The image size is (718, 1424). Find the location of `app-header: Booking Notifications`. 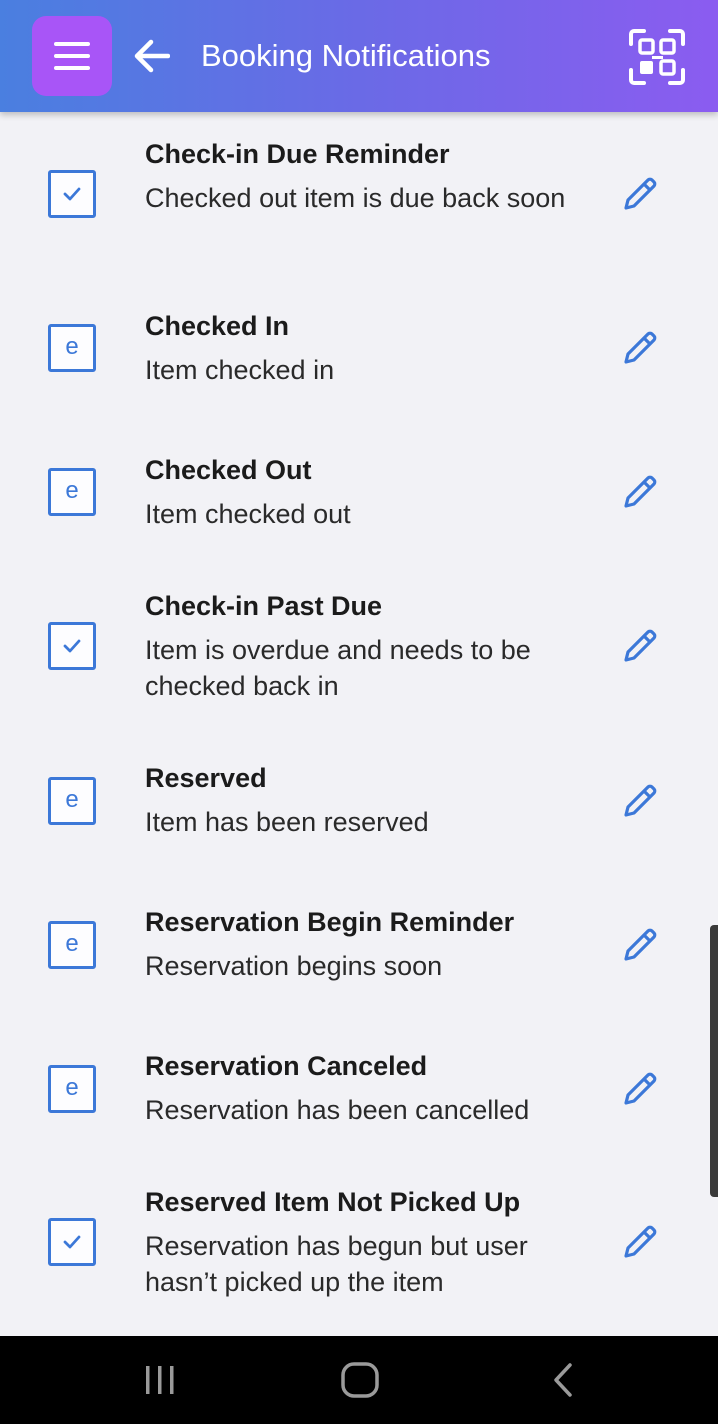

app-header: Booking Notifications is located at coordinates (359, 56).